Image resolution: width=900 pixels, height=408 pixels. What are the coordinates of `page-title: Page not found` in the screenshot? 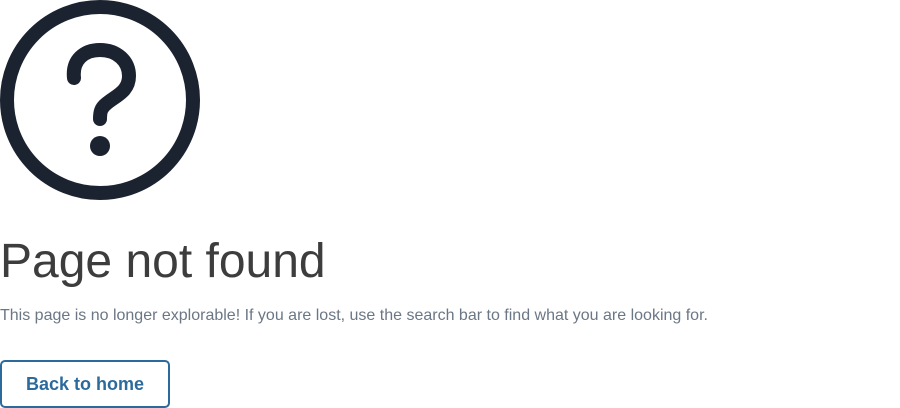 It's located at (163, 261).